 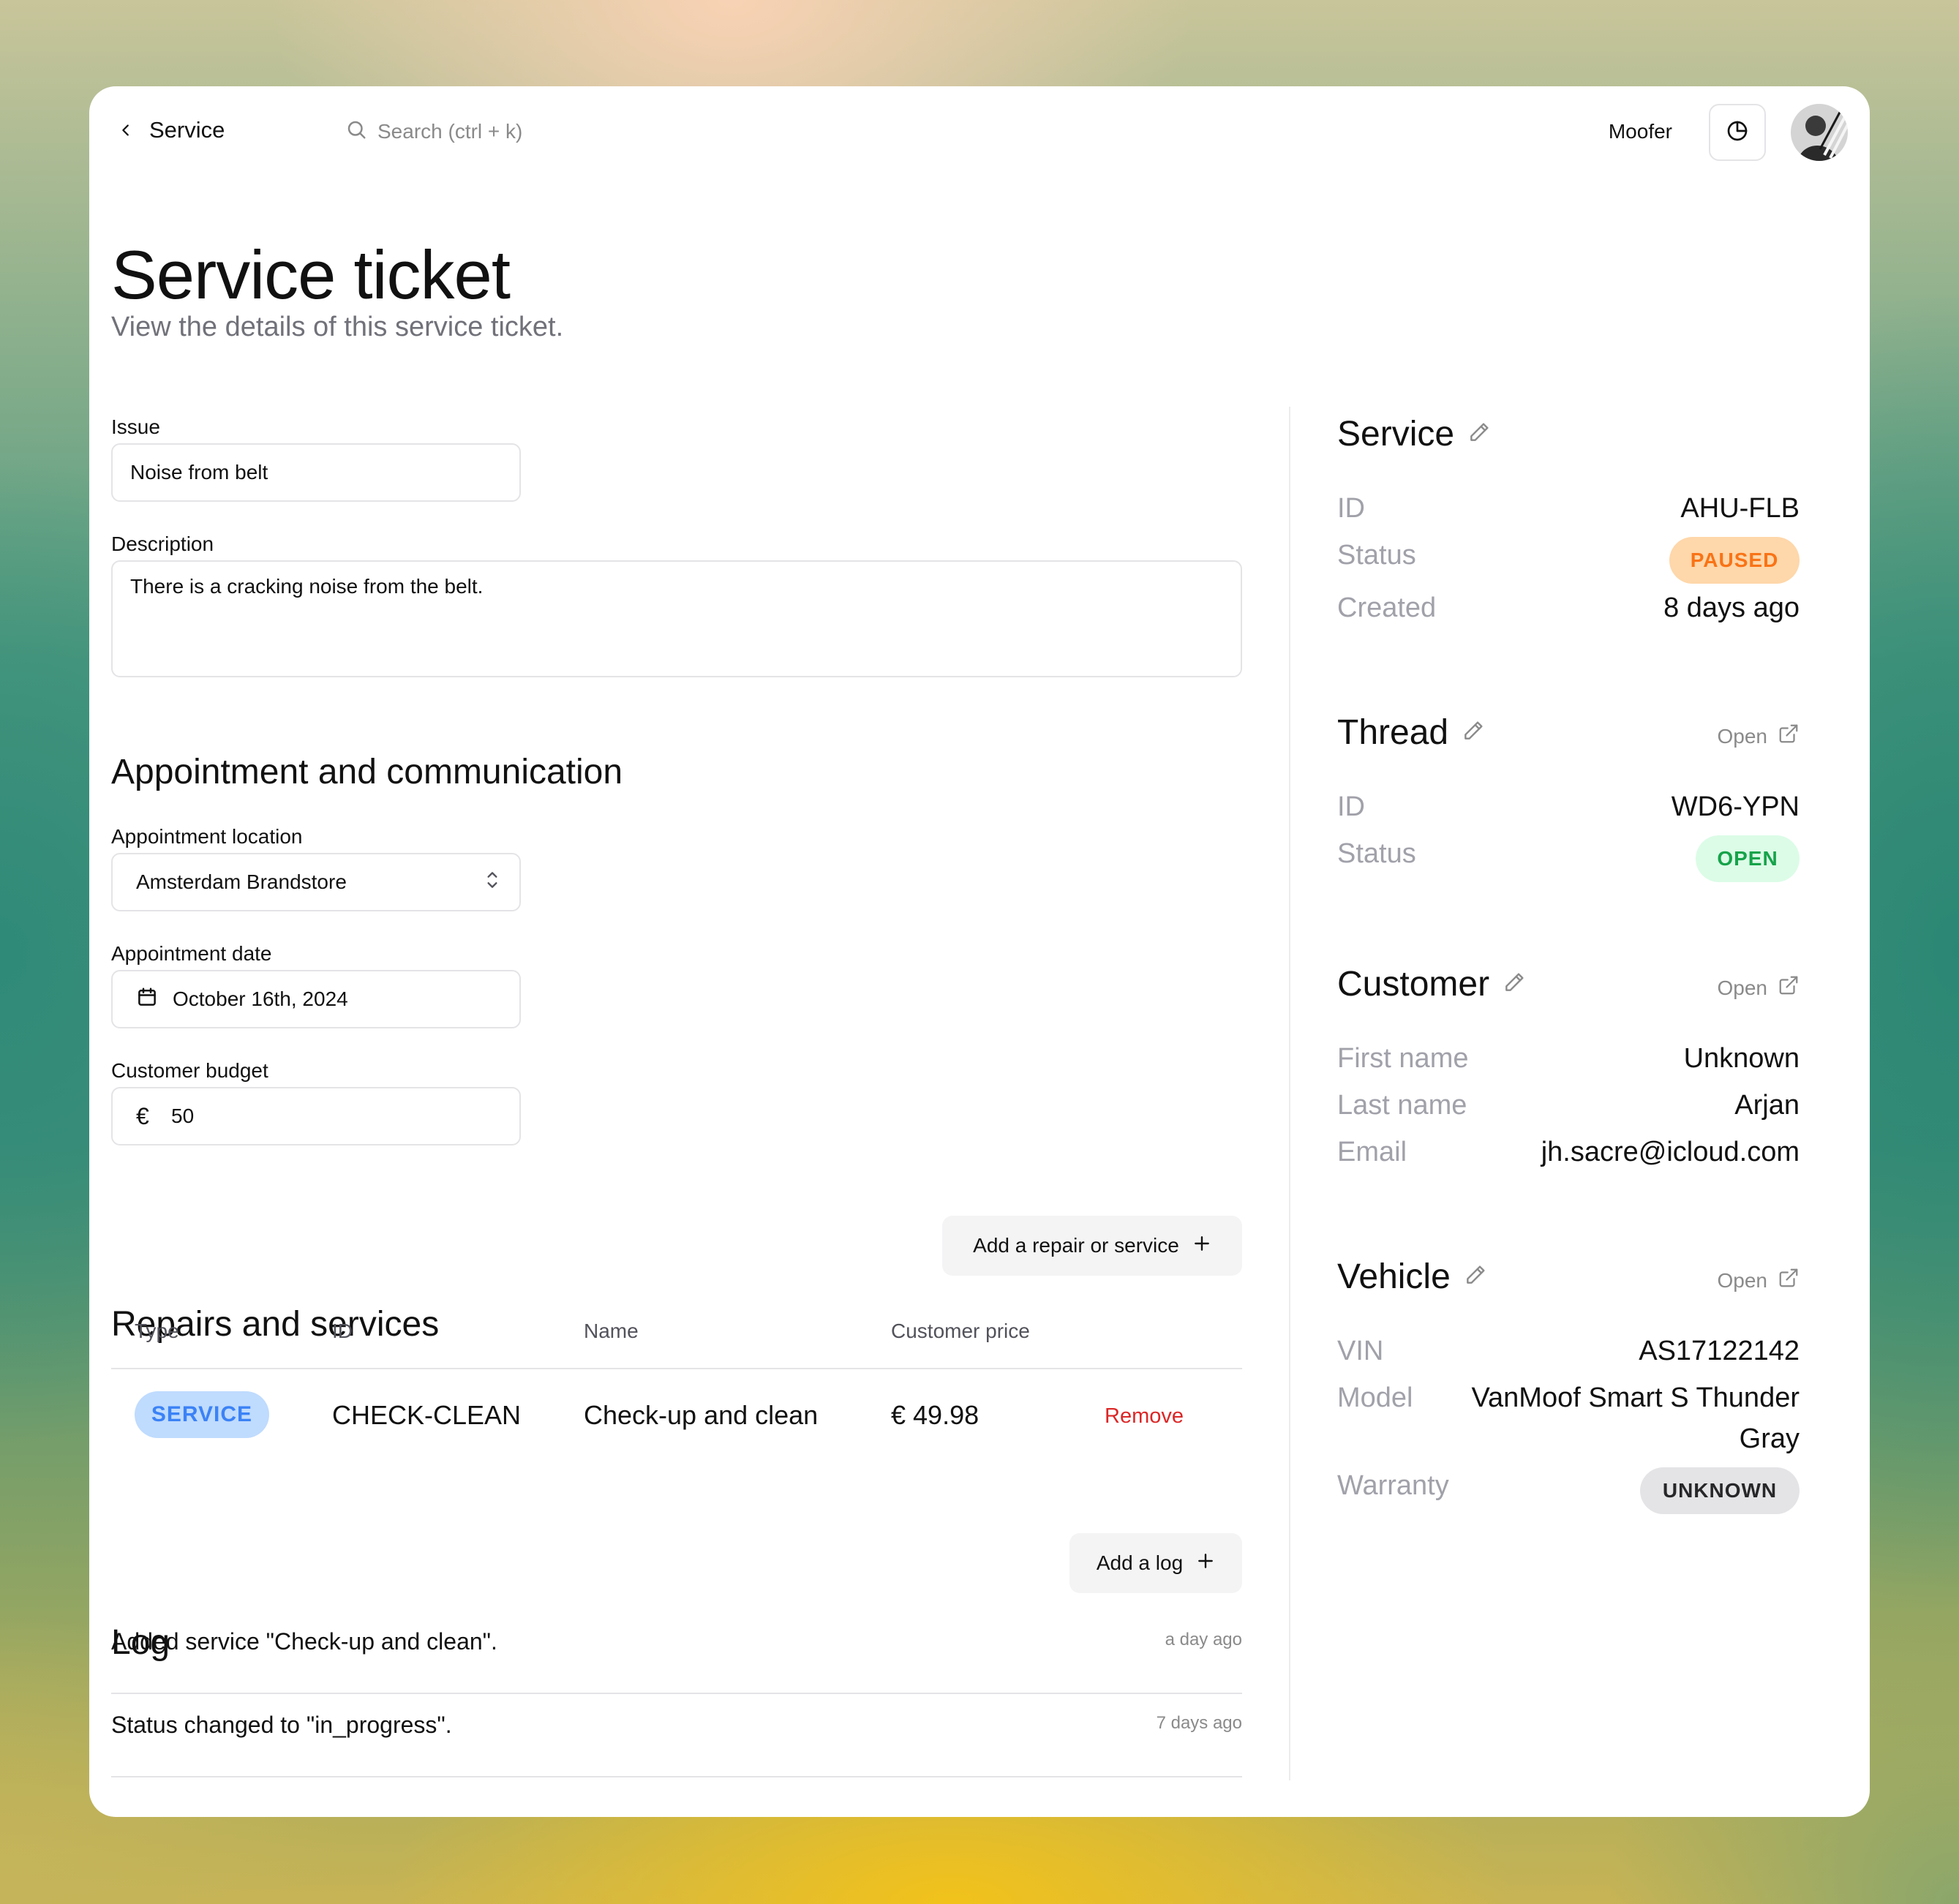 I want to click on issue-input: Noise from belt, so click(x=316, y=473).